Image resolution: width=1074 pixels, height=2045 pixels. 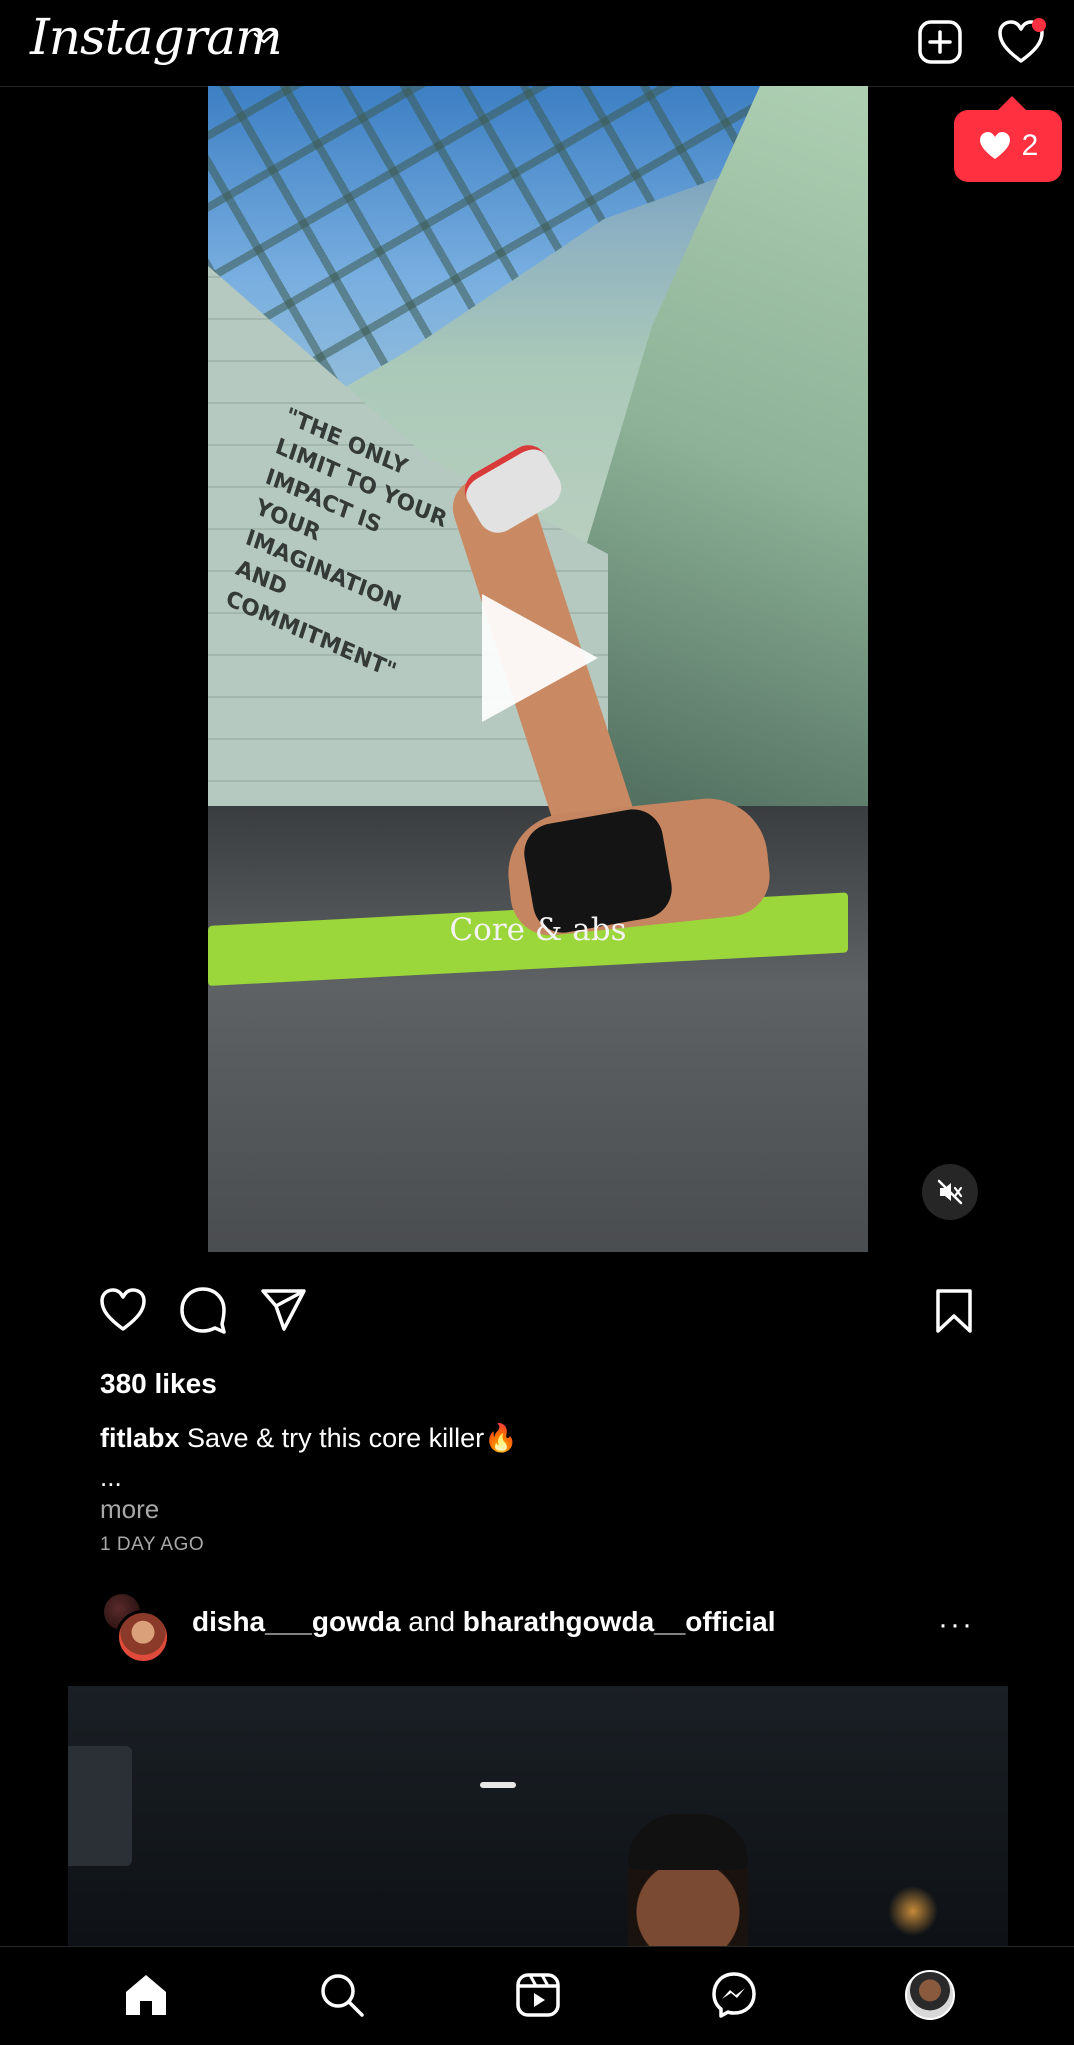 I want to click on like-heart-icon, so click(x=123, y=1310).